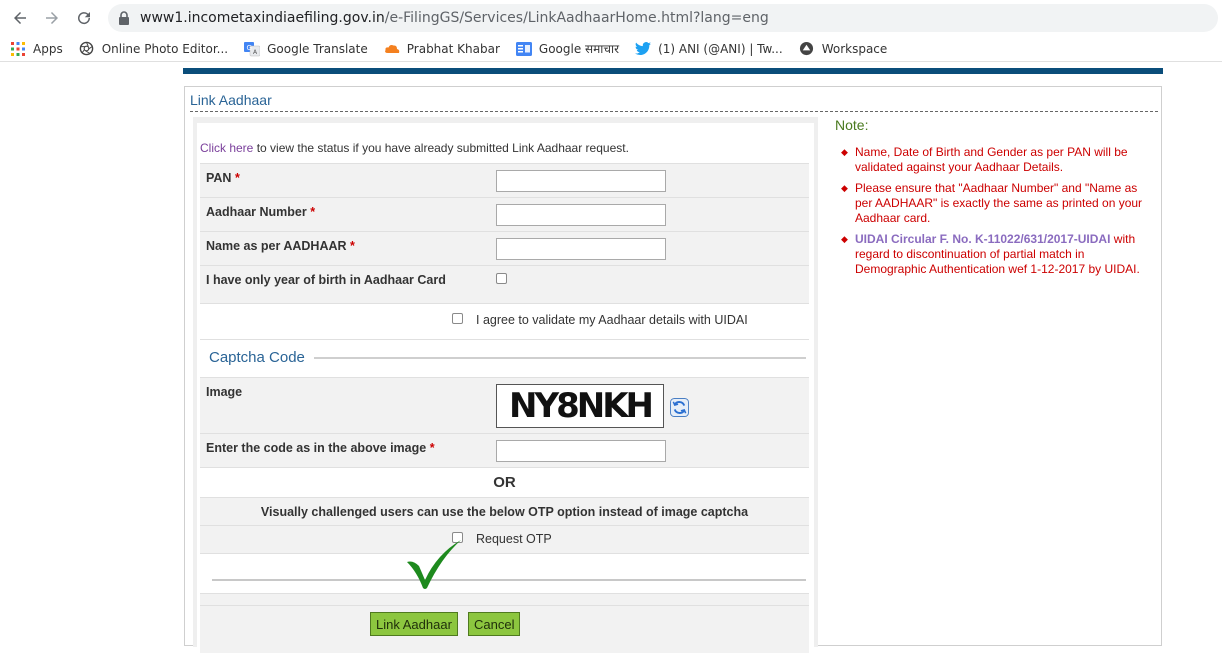 Image resolution: width=1222 pixels, height=653 pixels. I want to click on link-aadhaar-button: Link Aadhaar, so click(414, 624).